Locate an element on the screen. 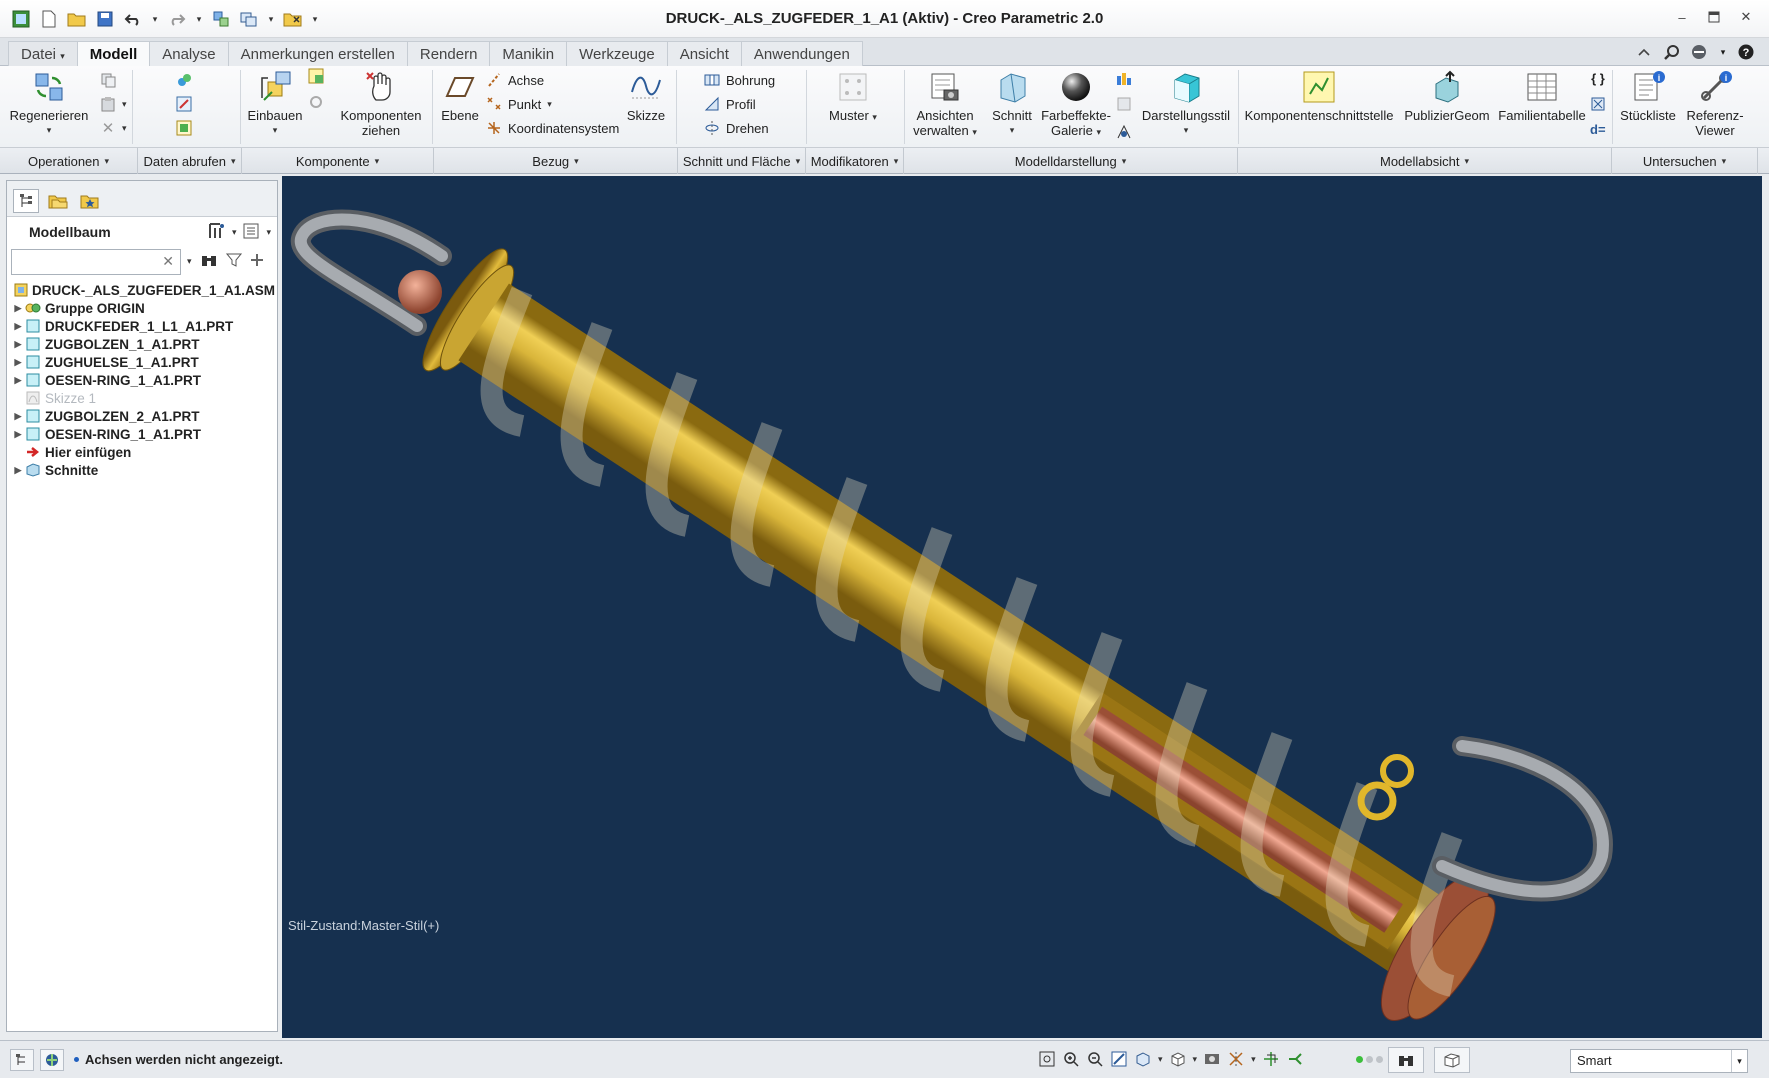  axis-button: Achse is located at coordinates (515, 80).